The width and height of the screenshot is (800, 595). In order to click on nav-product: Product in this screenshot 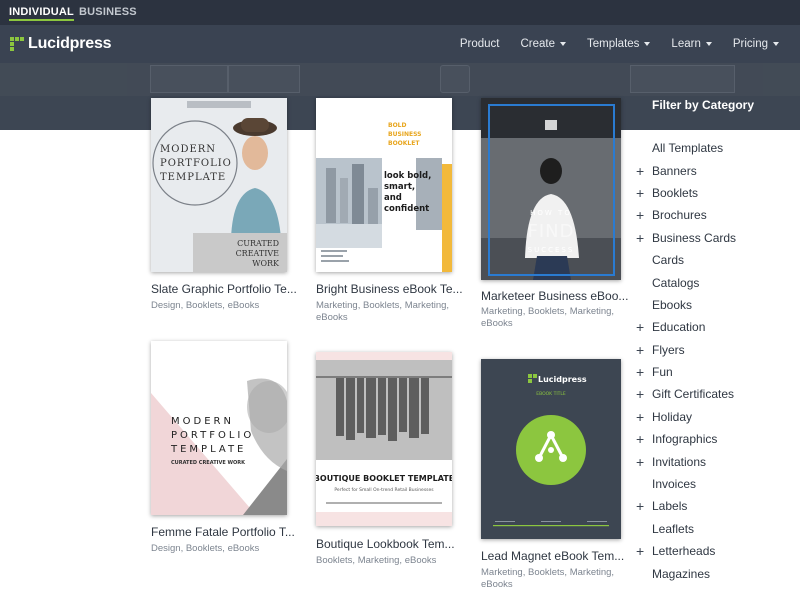, I will do `click(480, 44)`.